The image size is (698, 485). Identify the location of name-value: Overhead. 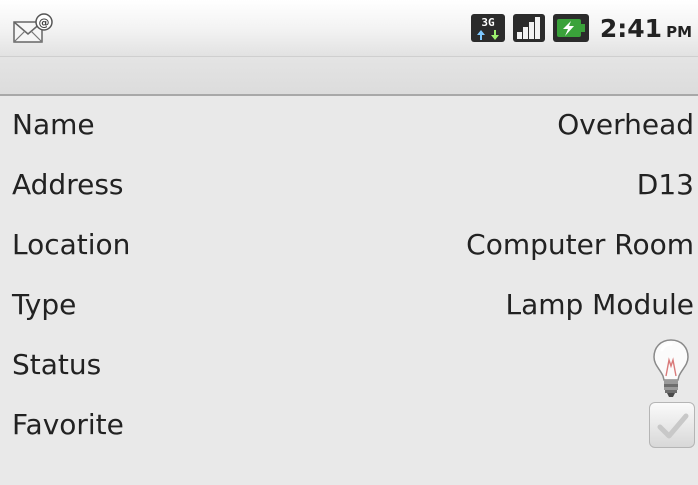
(625, 124).